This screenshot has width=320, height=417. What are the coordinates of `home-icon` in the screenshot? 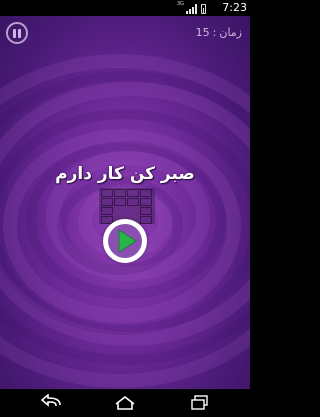 It's located at (125, 403).